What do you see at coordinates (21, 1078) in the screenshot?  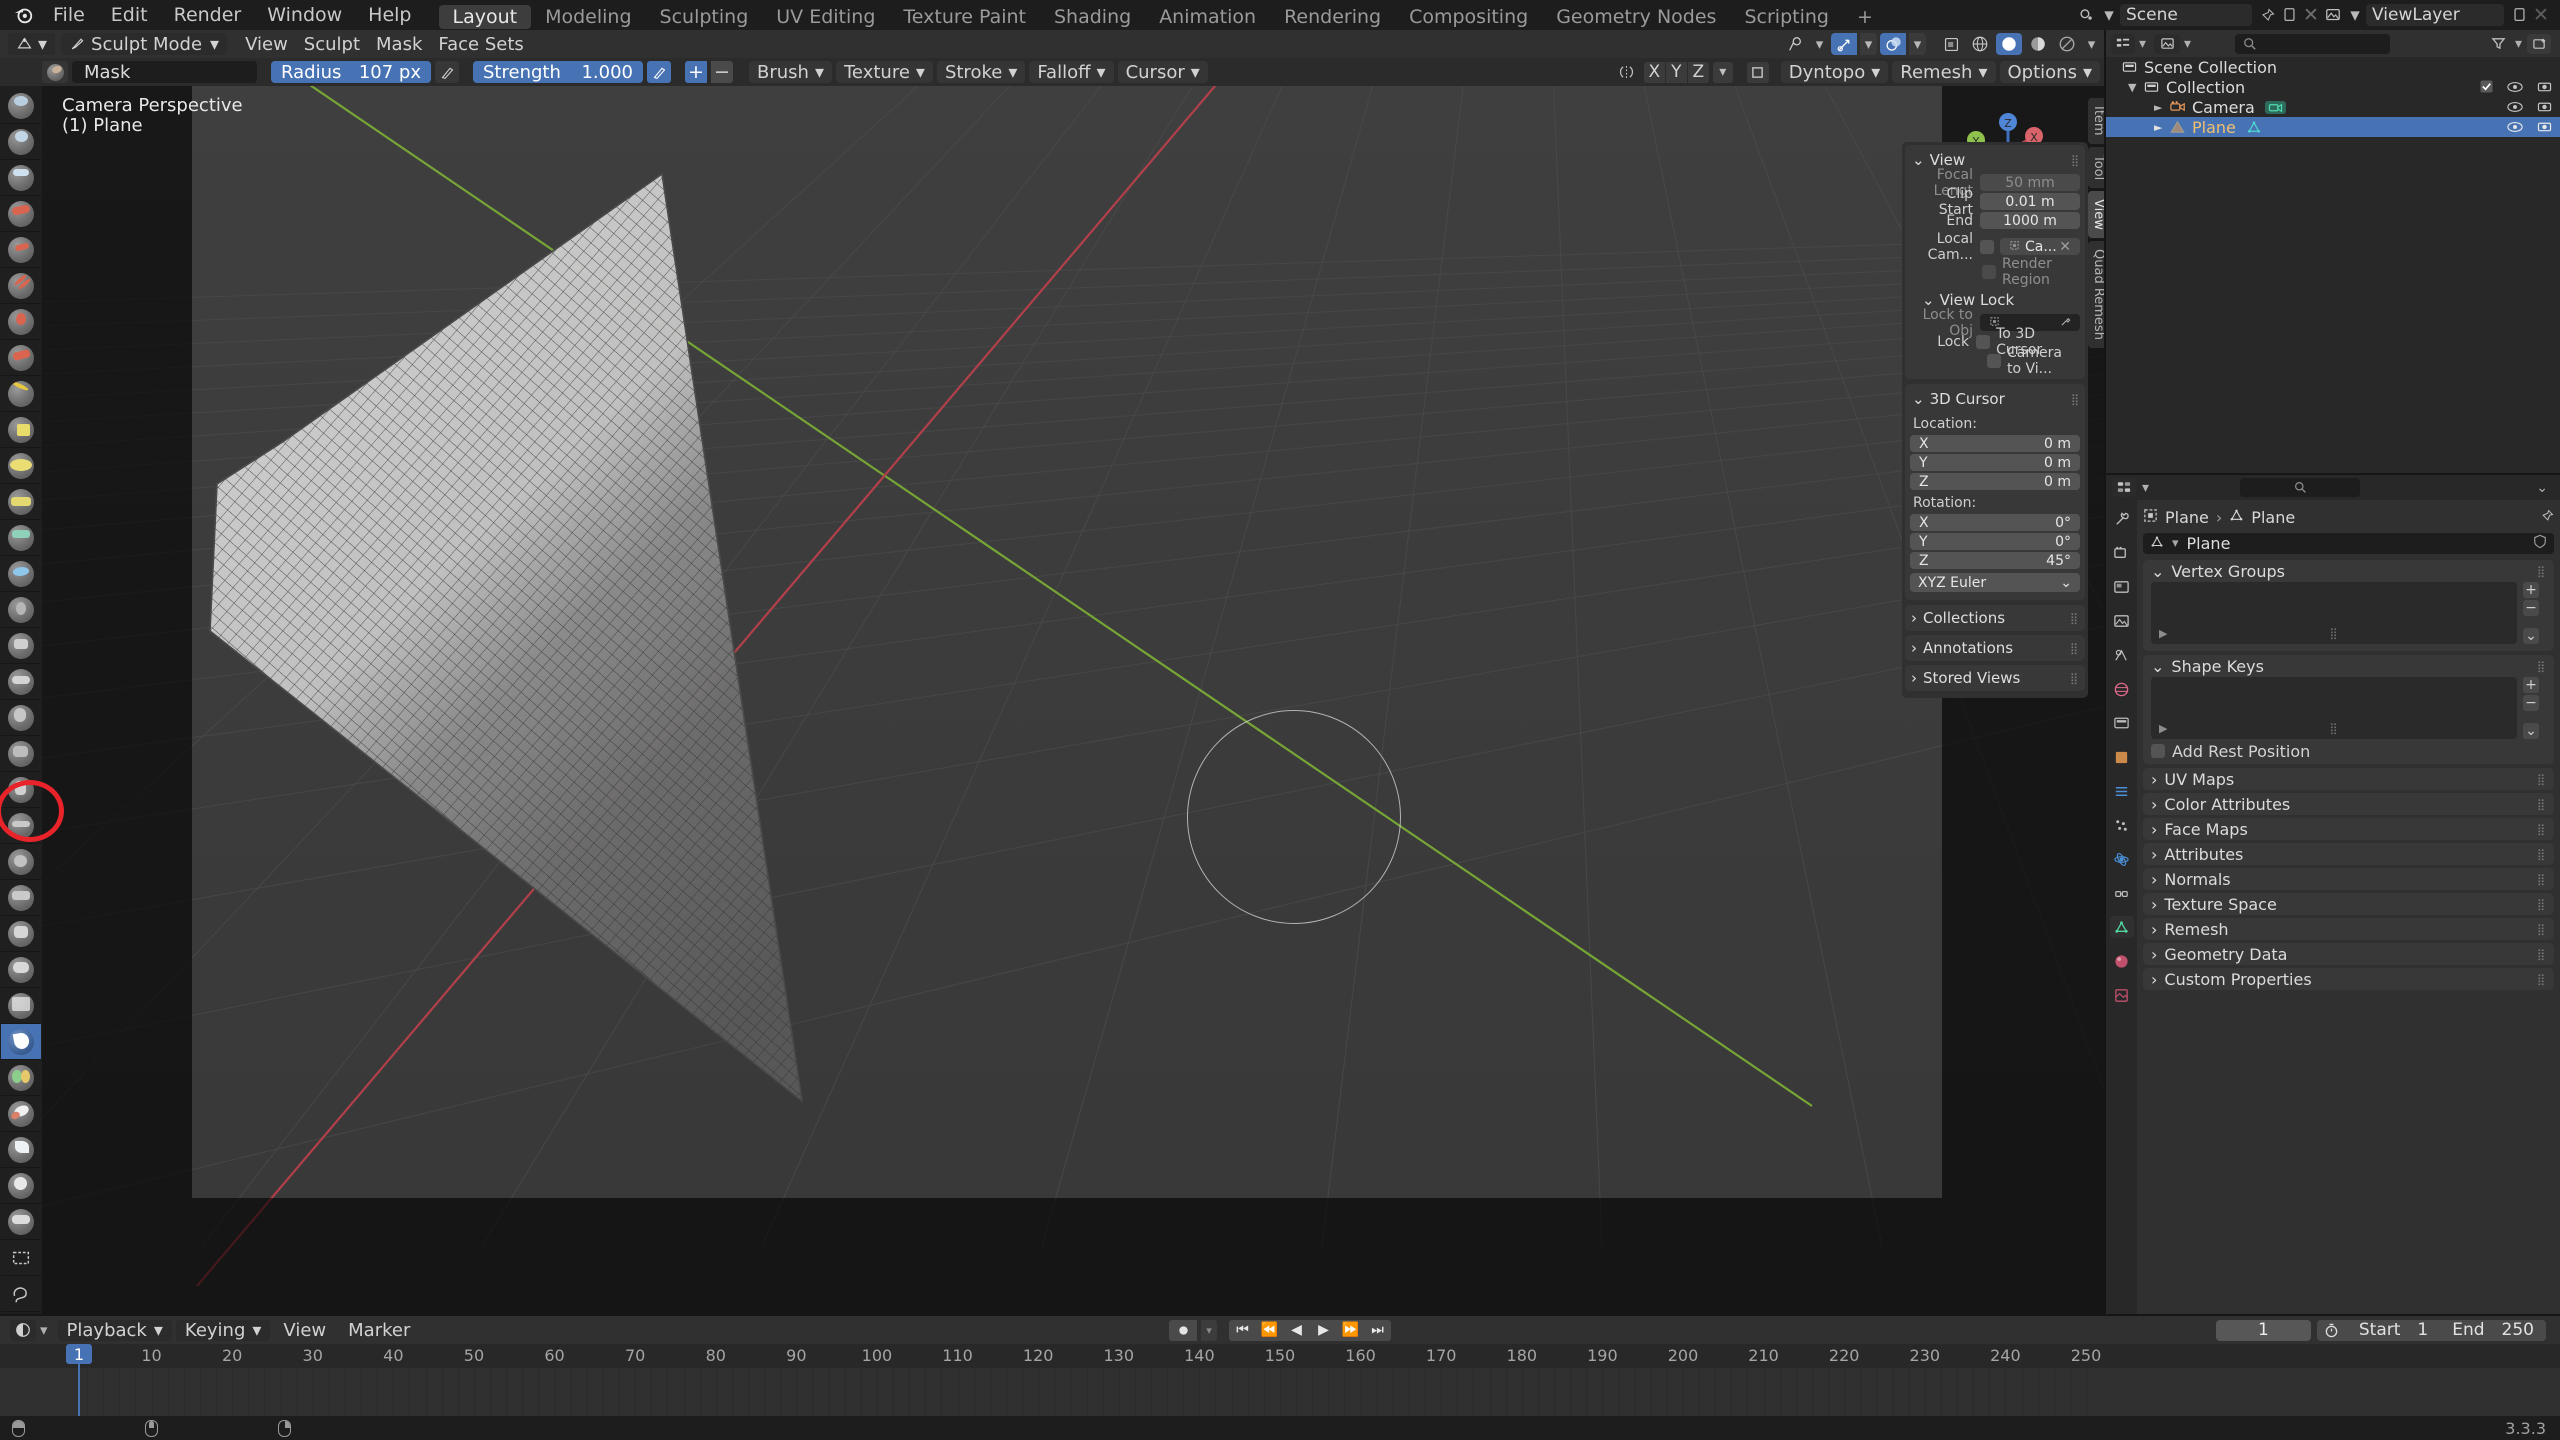 I see `tool-draw-face-sets` at bounding box center [21, 1078].